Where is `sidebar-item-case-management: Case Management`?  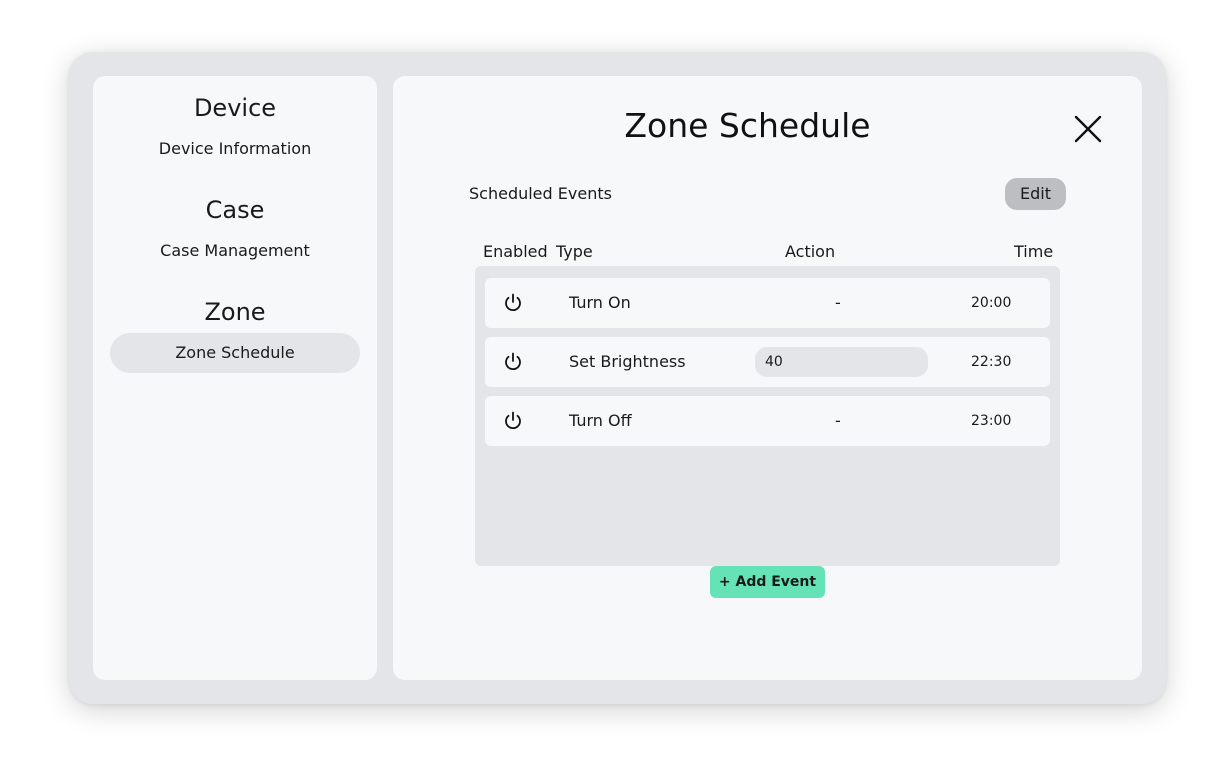 sidebar-item-case-management: Case Management is located at coordinates (235, 251).